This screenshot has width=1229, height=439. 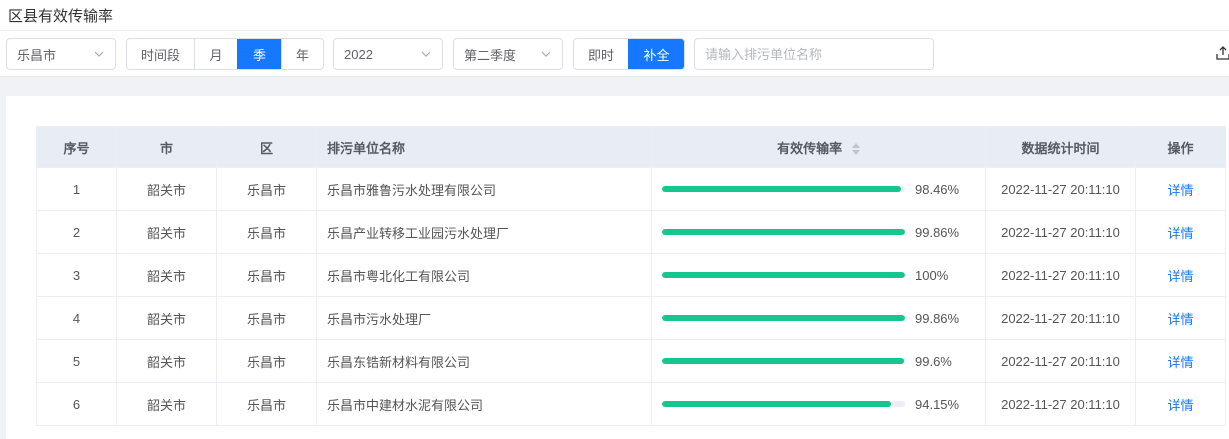 I want to click on cell-rate: 94.15%, so click(x=818, y=404).